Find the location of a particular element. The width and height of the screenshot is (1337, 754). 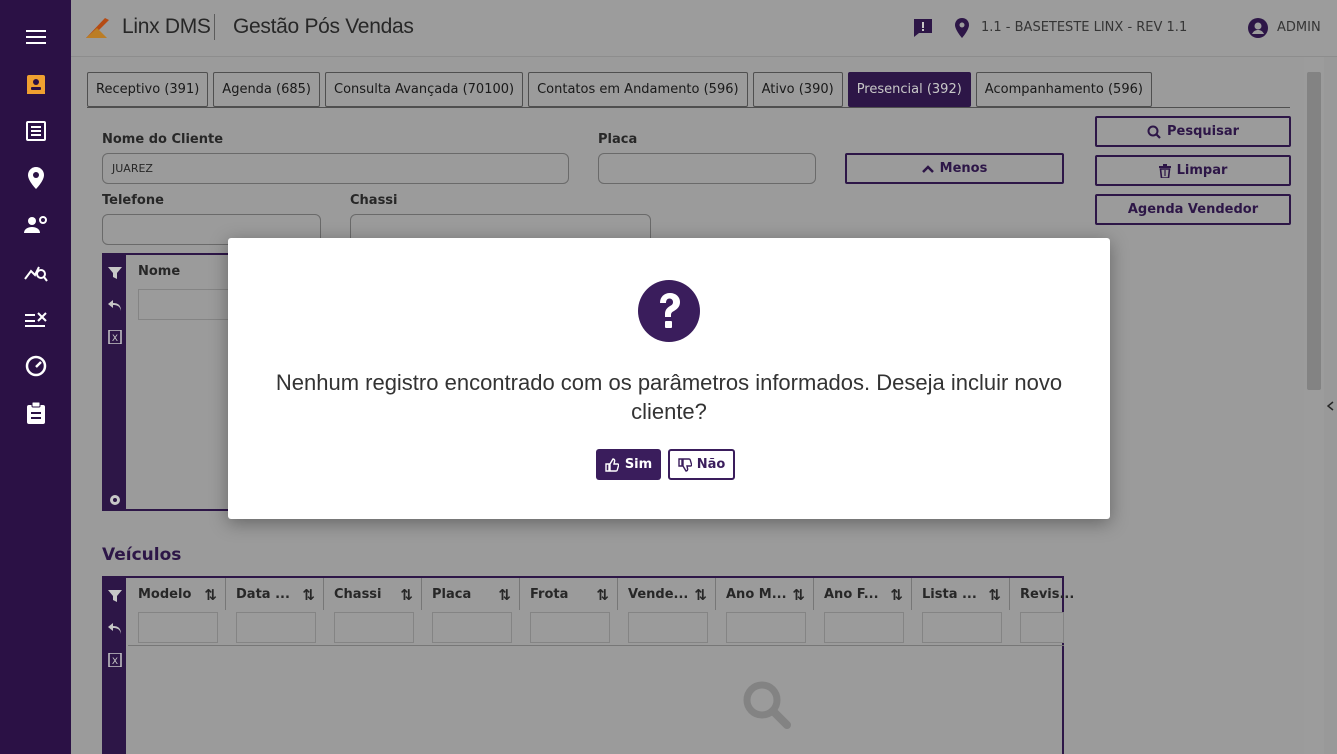

sim-button-label: Sim is located at coordinates (638, 464).